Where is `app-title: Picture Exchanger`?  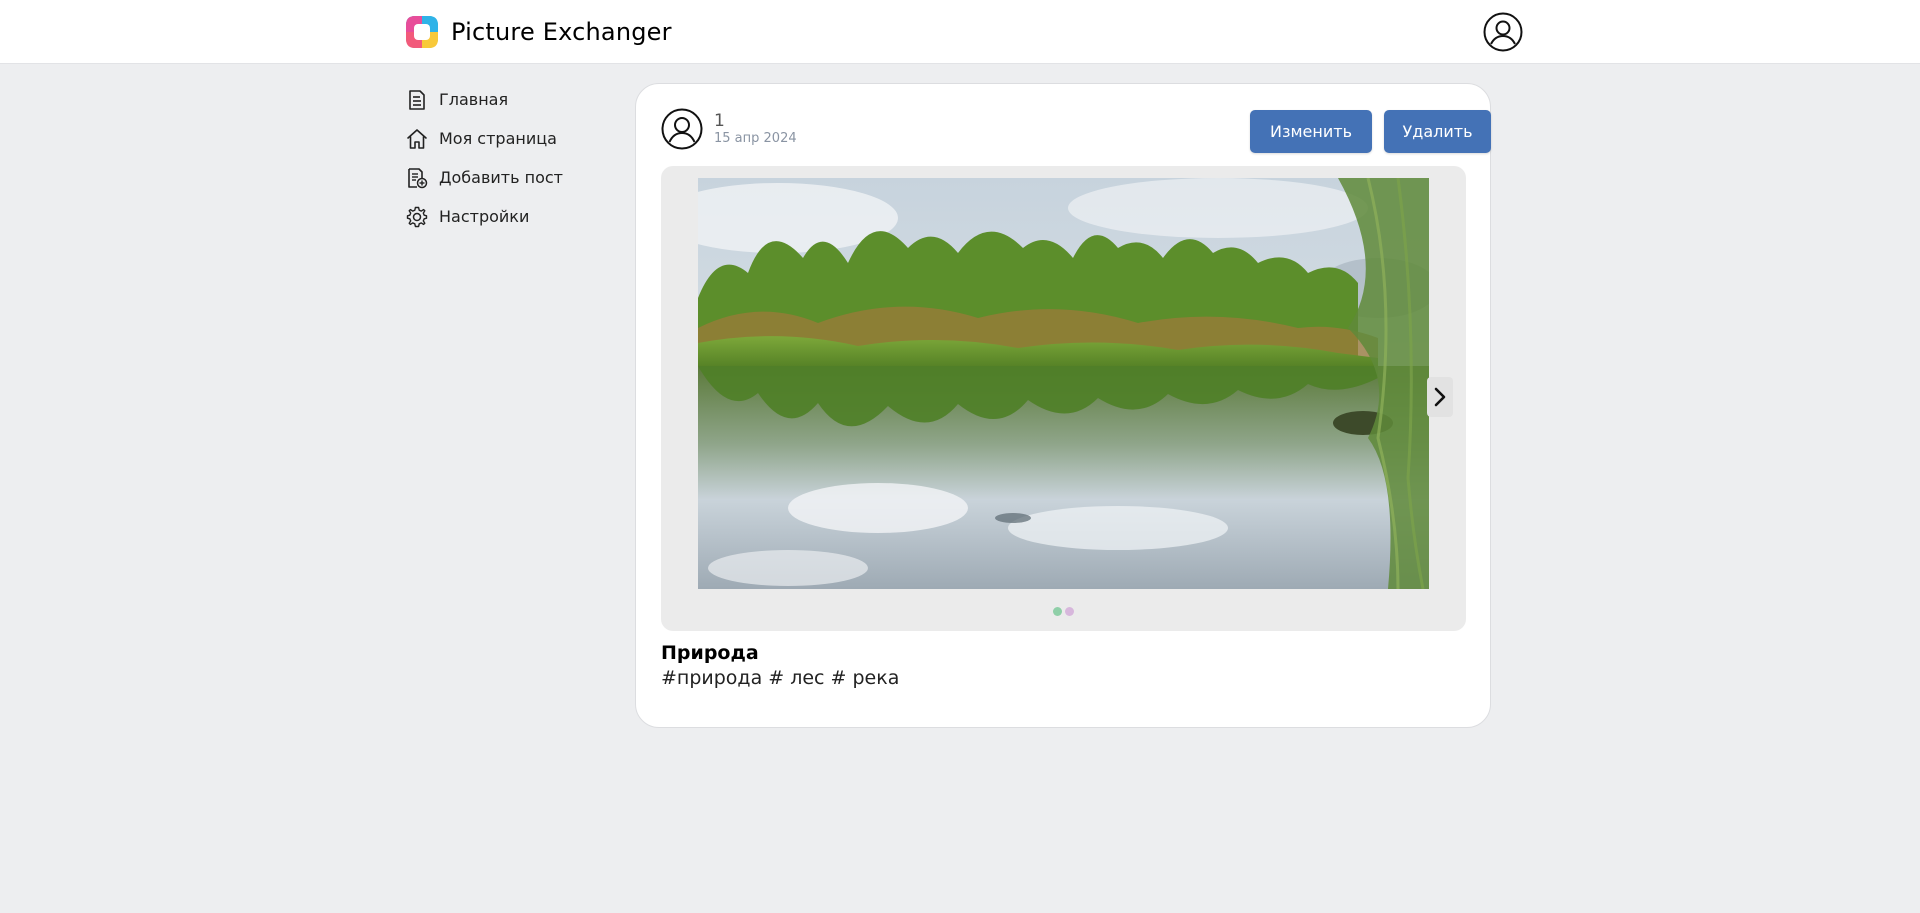
app-title: Picture Exchanger is located at coordinates (561, 32).